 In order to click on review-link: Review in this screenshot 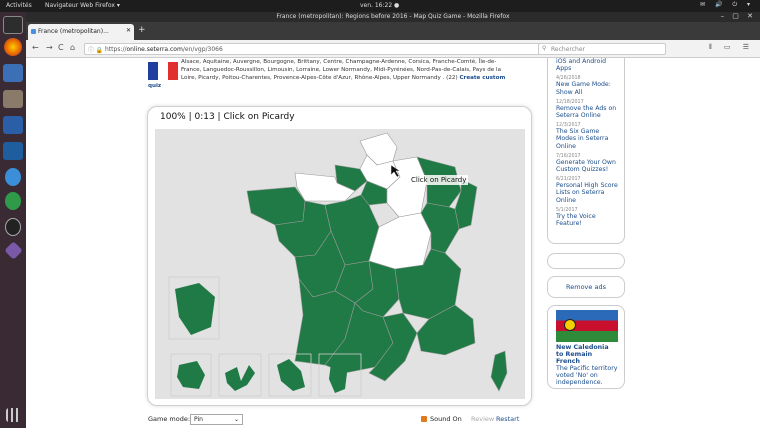, I will do `click(482, 419)`.